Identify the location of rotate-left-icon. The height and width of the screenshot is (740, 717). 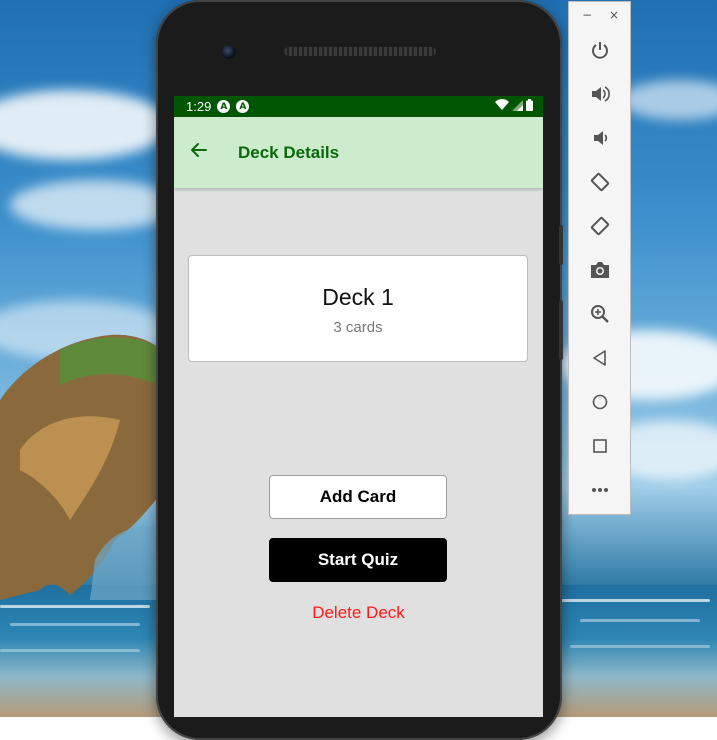
(600, 182).